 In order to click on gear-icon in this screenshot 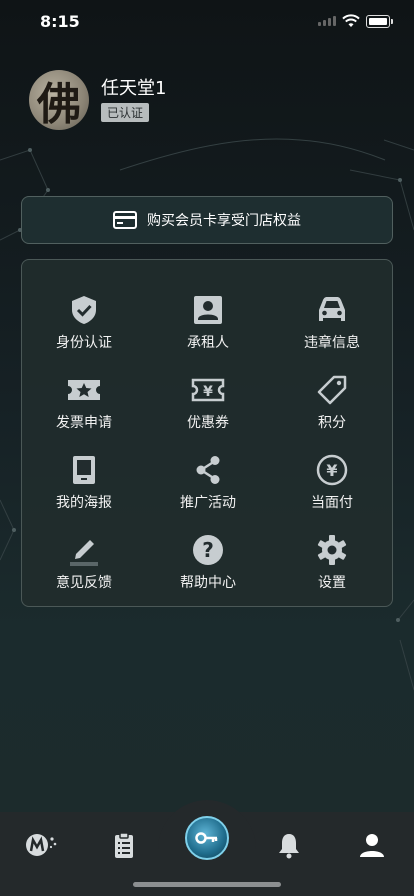, I will do `click(332, 550)`.